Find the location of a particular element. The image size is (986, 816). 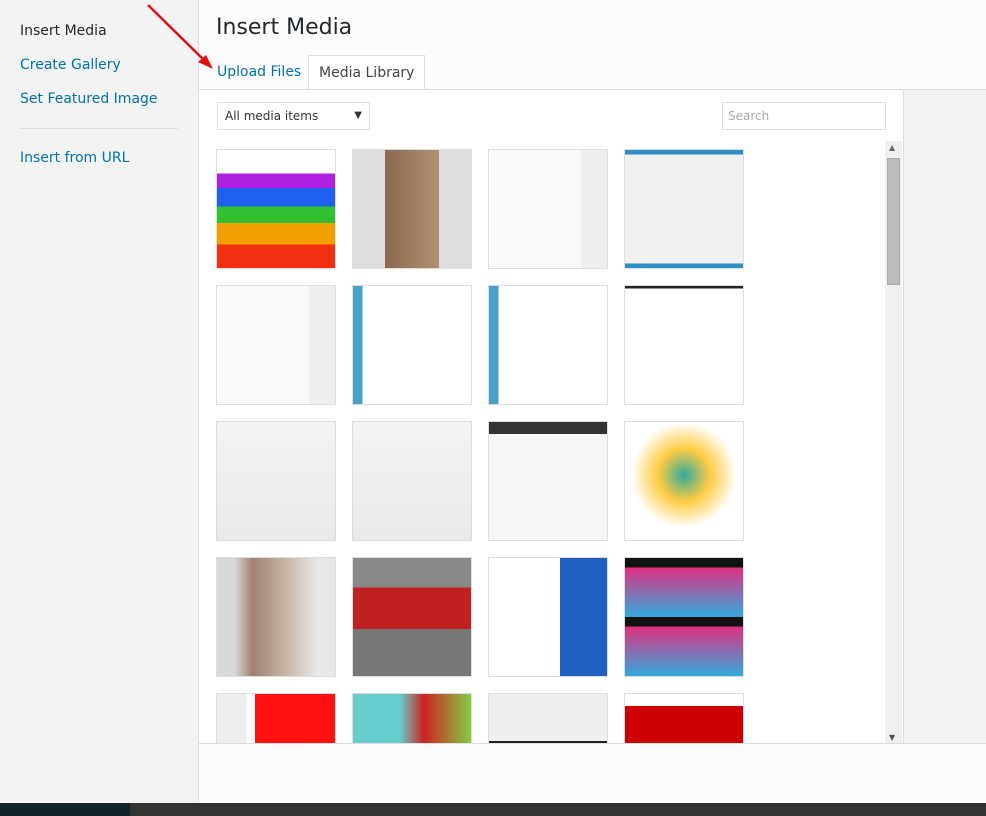

scroll-down-icon: ▼ is located at coordinates (892, 737).